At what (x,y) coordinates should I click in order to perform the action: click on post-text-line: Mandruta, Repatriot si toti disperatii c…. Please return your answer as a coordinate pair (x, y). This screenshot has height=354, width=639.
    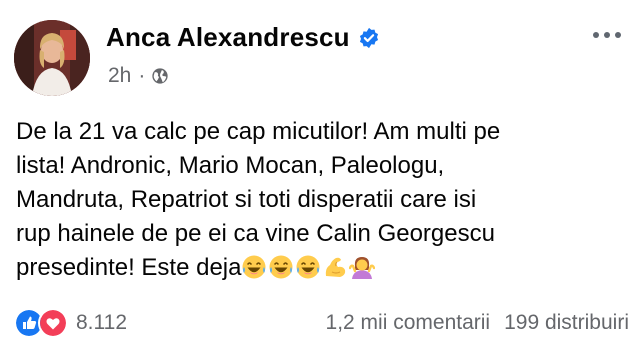
    Looking at the image, I should click on (246, 199).